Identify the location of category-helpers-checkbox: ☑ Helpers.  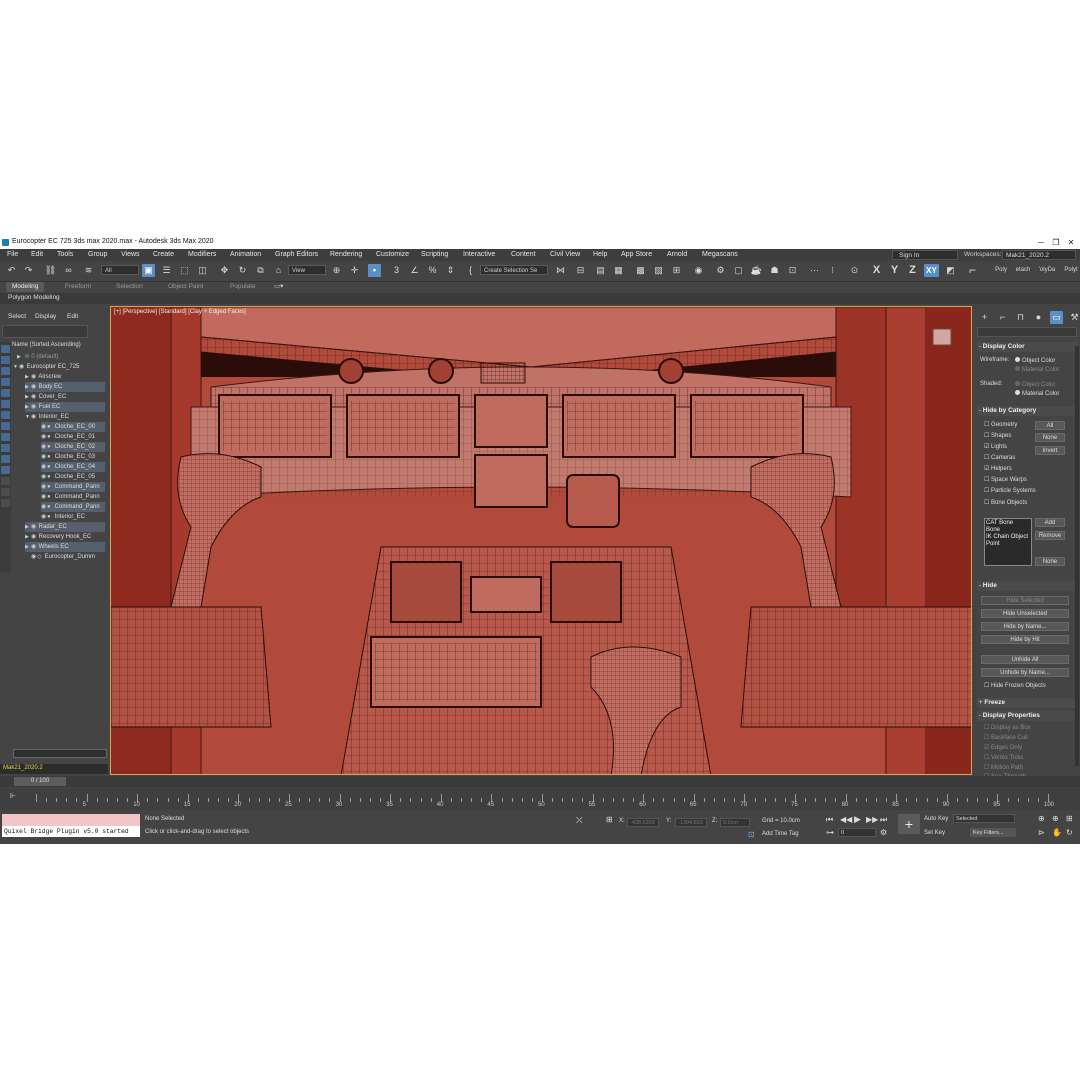
(998, 468).